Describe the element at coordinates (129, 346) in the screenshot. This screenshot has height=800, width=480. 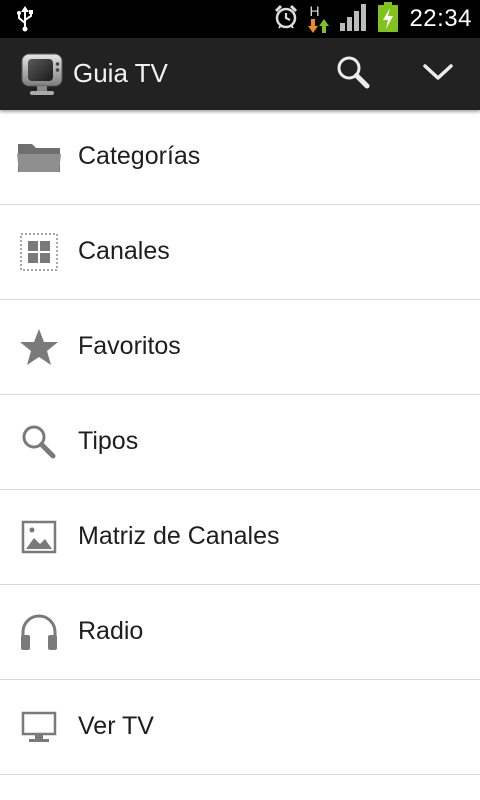
I see `menu-item-label: Favoritos` at that location.